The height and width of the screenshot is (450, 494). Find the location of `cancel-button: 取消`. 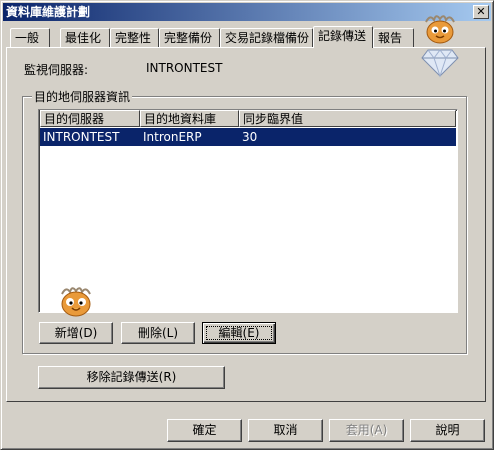

cancel-button: 取消 is located at coordinates (285, 430).